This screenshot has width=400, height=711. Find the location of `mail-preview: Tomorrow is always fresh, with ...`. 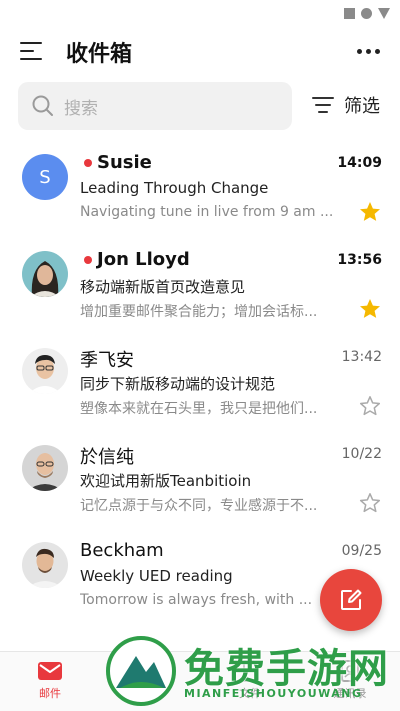

mail-preview: Tomorrow is always fresh, with ... is located at coordinates (196, 600).